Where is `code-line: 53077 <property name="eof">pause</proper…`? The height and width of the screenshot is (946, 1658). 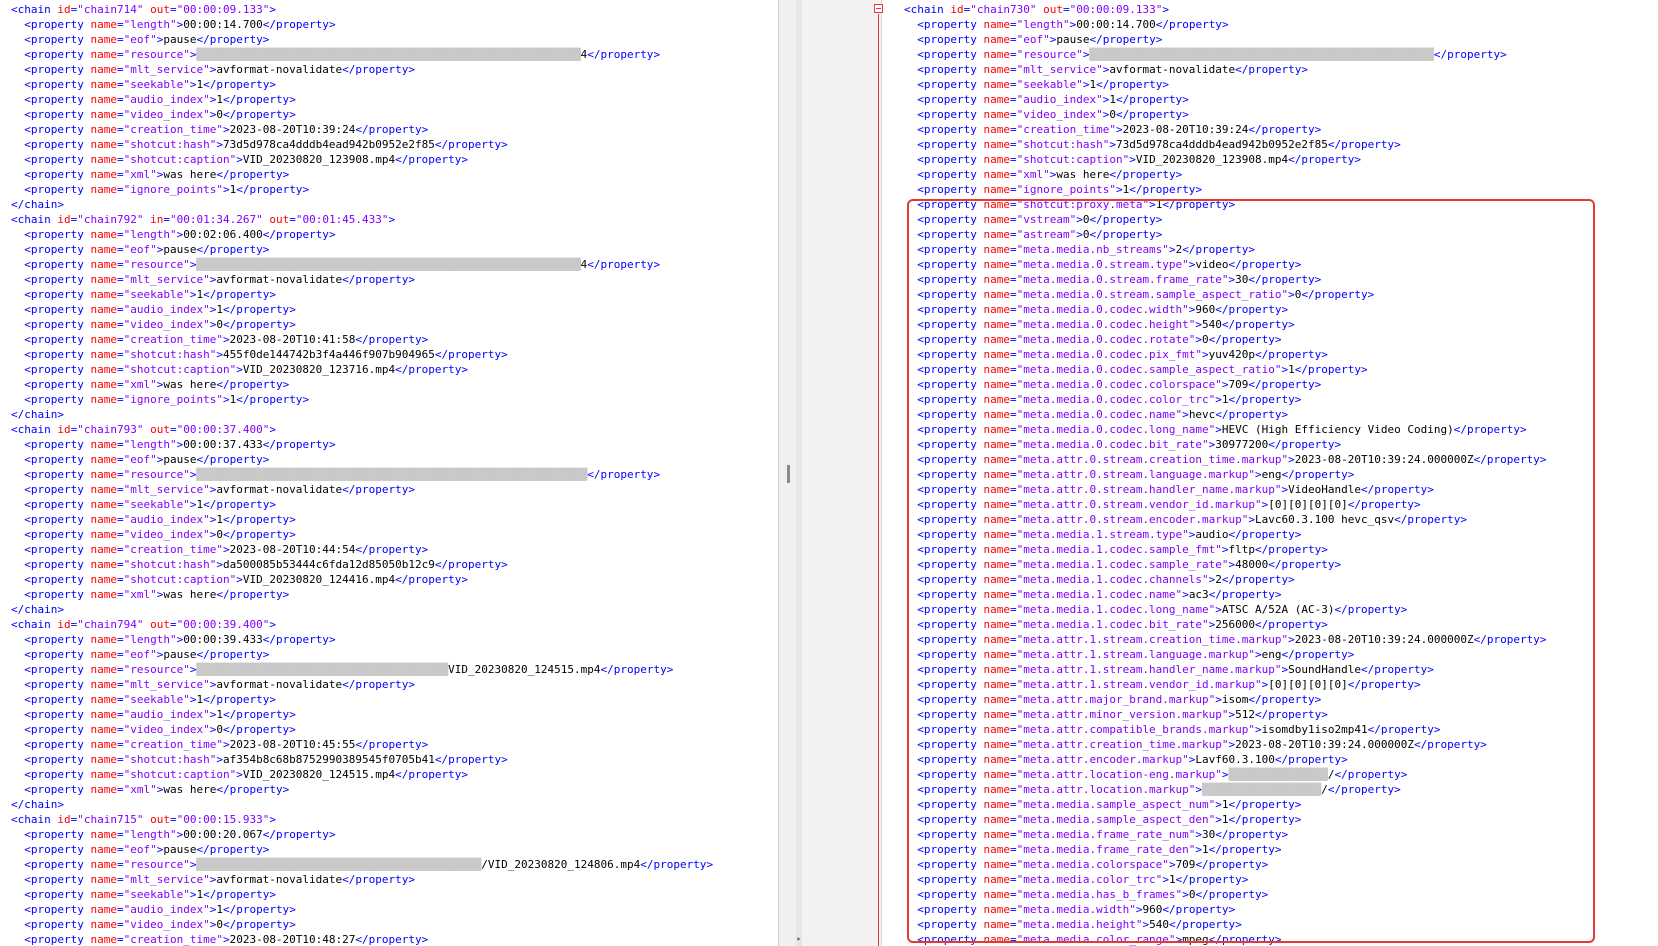 code-line: 53077 <property name="eof">pause</proper… is located at coordinates (1230, 39).